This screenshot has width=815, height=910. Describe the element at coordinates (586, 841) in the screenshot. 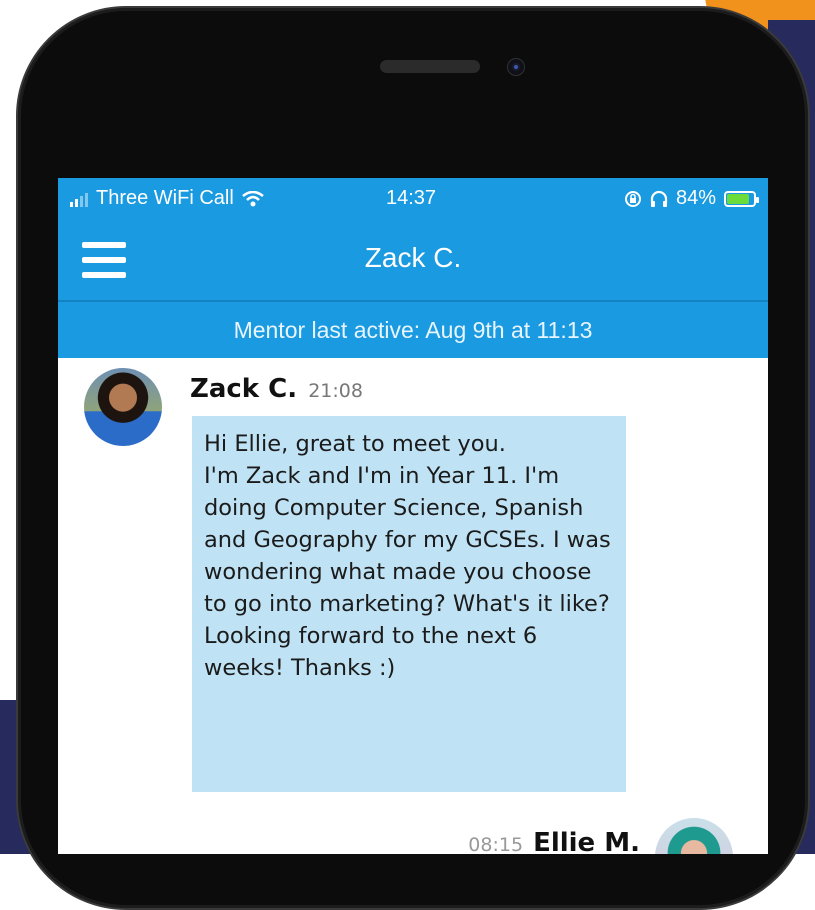

I see `reply-sender: Ellie M.` at that location.